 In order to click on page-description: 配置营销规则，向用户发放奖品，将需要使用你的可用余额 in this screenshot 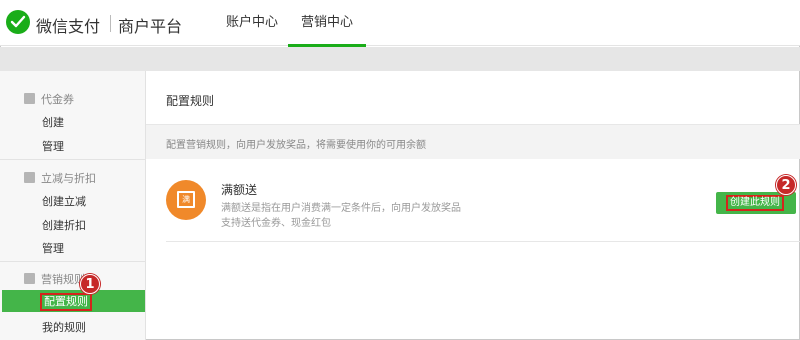, I will do `click(296, 145)`.